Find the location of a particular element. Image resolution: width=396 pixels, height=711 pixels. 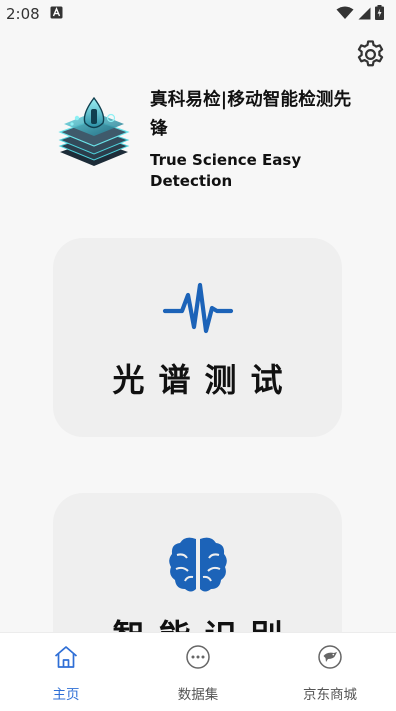

status-left: 2:08 is located at coordinates (34, 14).